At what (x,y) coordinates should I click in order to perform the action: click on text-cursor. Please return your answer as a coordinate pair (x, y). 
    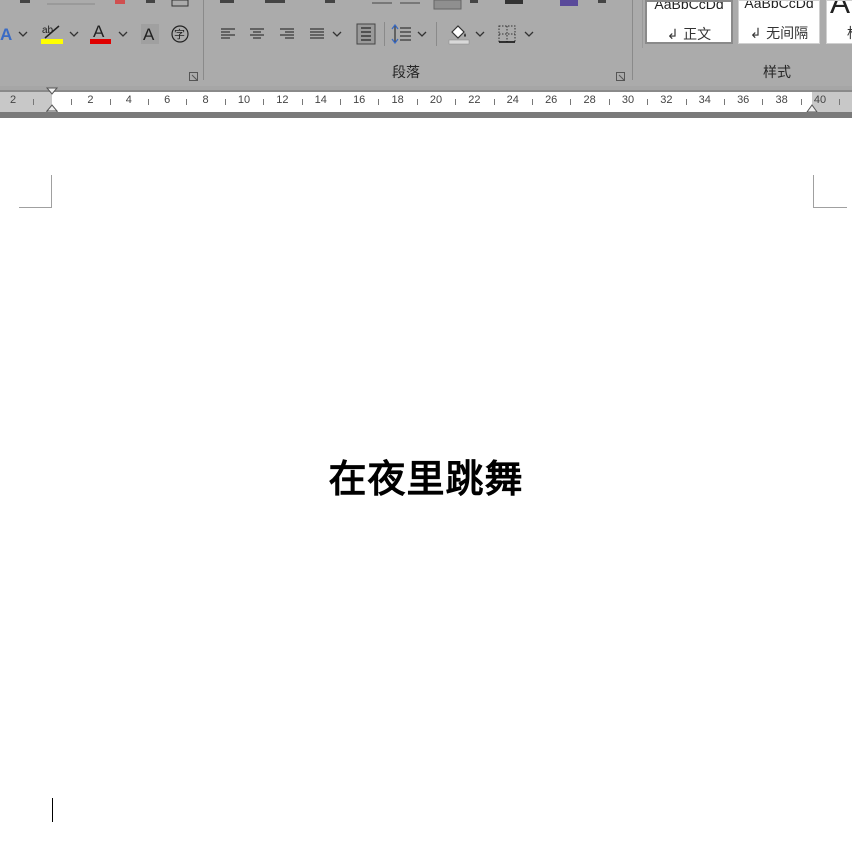
    Looking at the image, I should click on (52, 810).